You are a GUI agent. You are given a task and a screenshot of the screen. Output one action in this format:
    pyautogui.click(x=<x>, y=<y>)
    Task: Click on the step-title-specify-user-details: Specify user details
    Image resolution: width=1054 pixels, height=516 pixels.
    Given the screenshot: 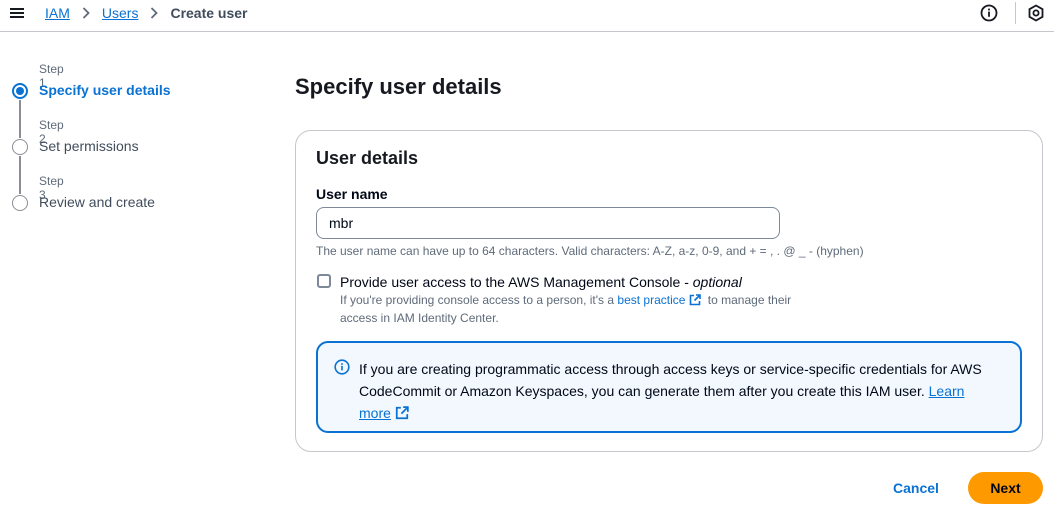 What is the action you would take?
    pyautogui.click(x=105, y=90)
    